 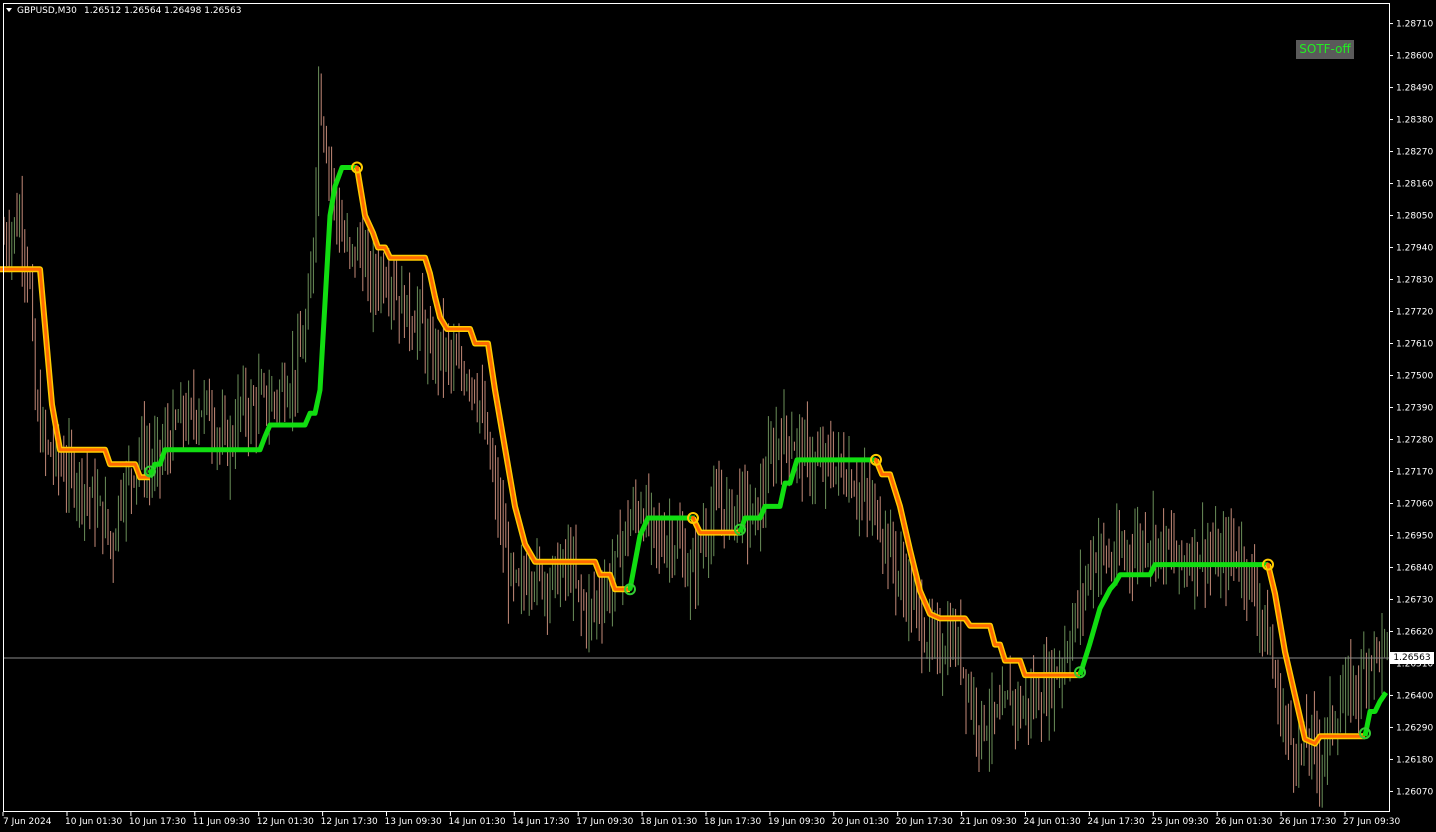 What do you see at coordinates (285, 822) in the screenshot?
I see `x-tick-label: 12 Jun 01:30` at bounding box center [285, 822].